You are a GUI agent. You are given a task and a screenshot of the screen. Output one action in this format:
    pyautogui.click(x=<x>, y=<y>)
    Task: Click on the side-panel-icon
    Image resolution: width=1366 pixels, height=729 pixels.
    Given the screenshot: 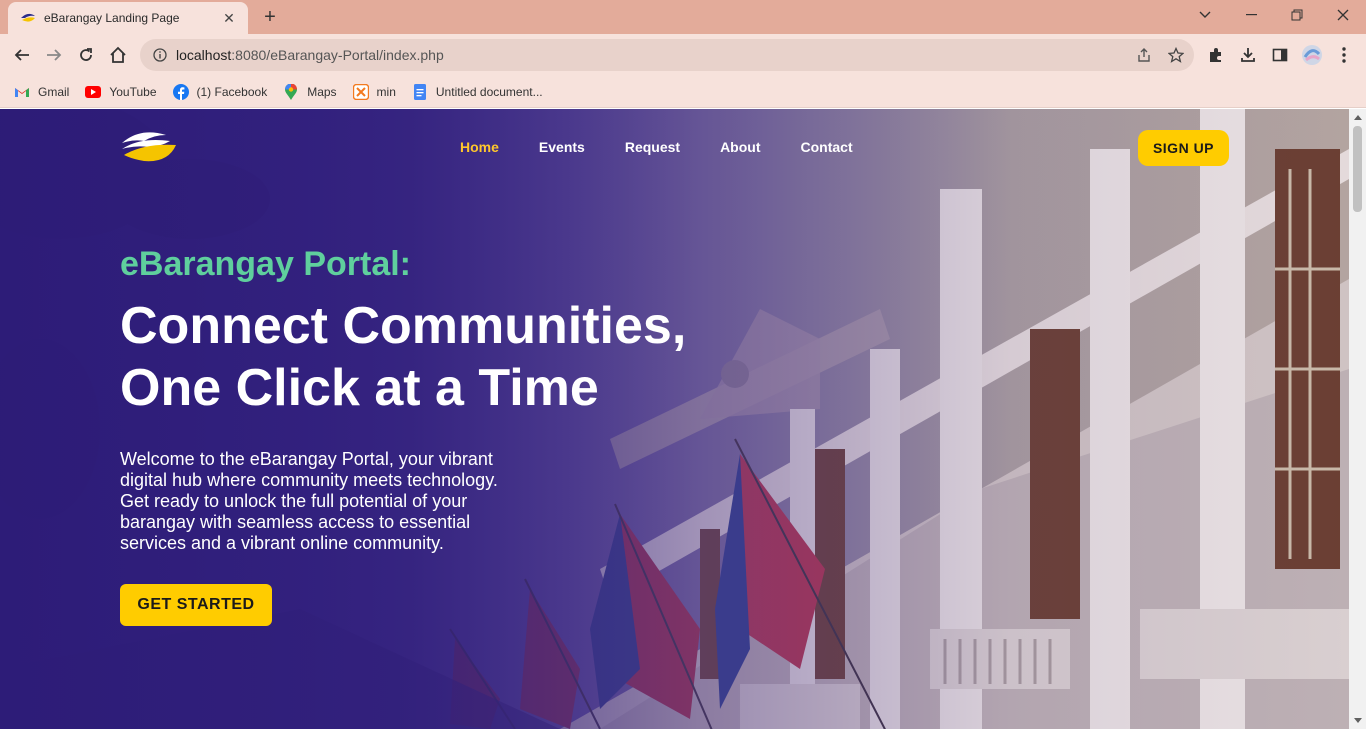 What is the action you would take?
    pyautogui.click(x=1280, y=55)
    